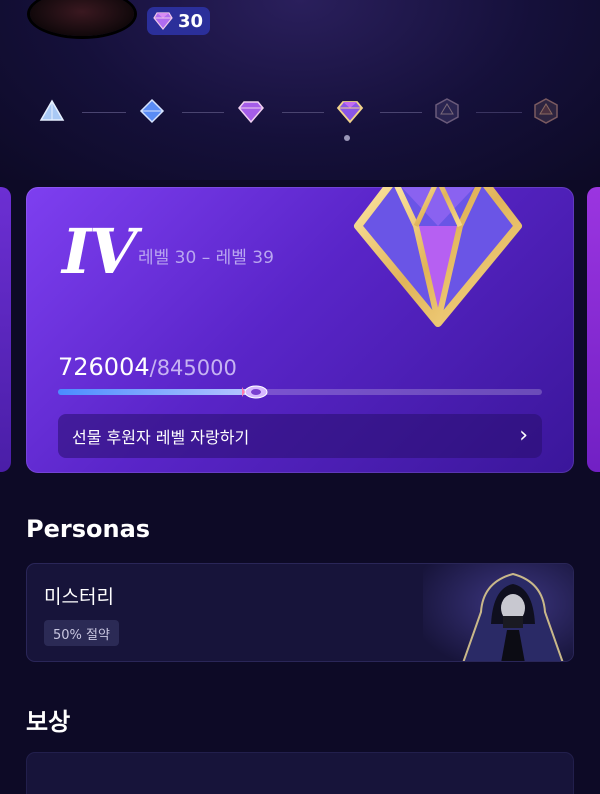 The height and width of the screenshot is (794, 600). Describe the element at coordinates (88, 529) in the screenshot. I see `personas-heading: Personas` at that location.